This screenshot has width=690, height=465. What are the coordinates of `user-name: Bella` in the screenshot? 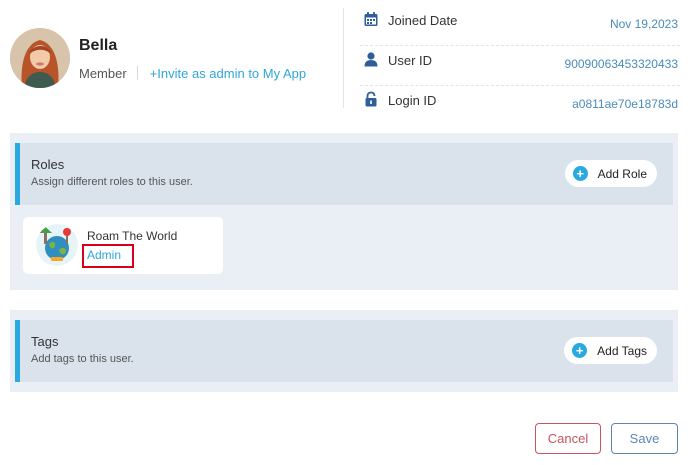 It's located at (98, 45).